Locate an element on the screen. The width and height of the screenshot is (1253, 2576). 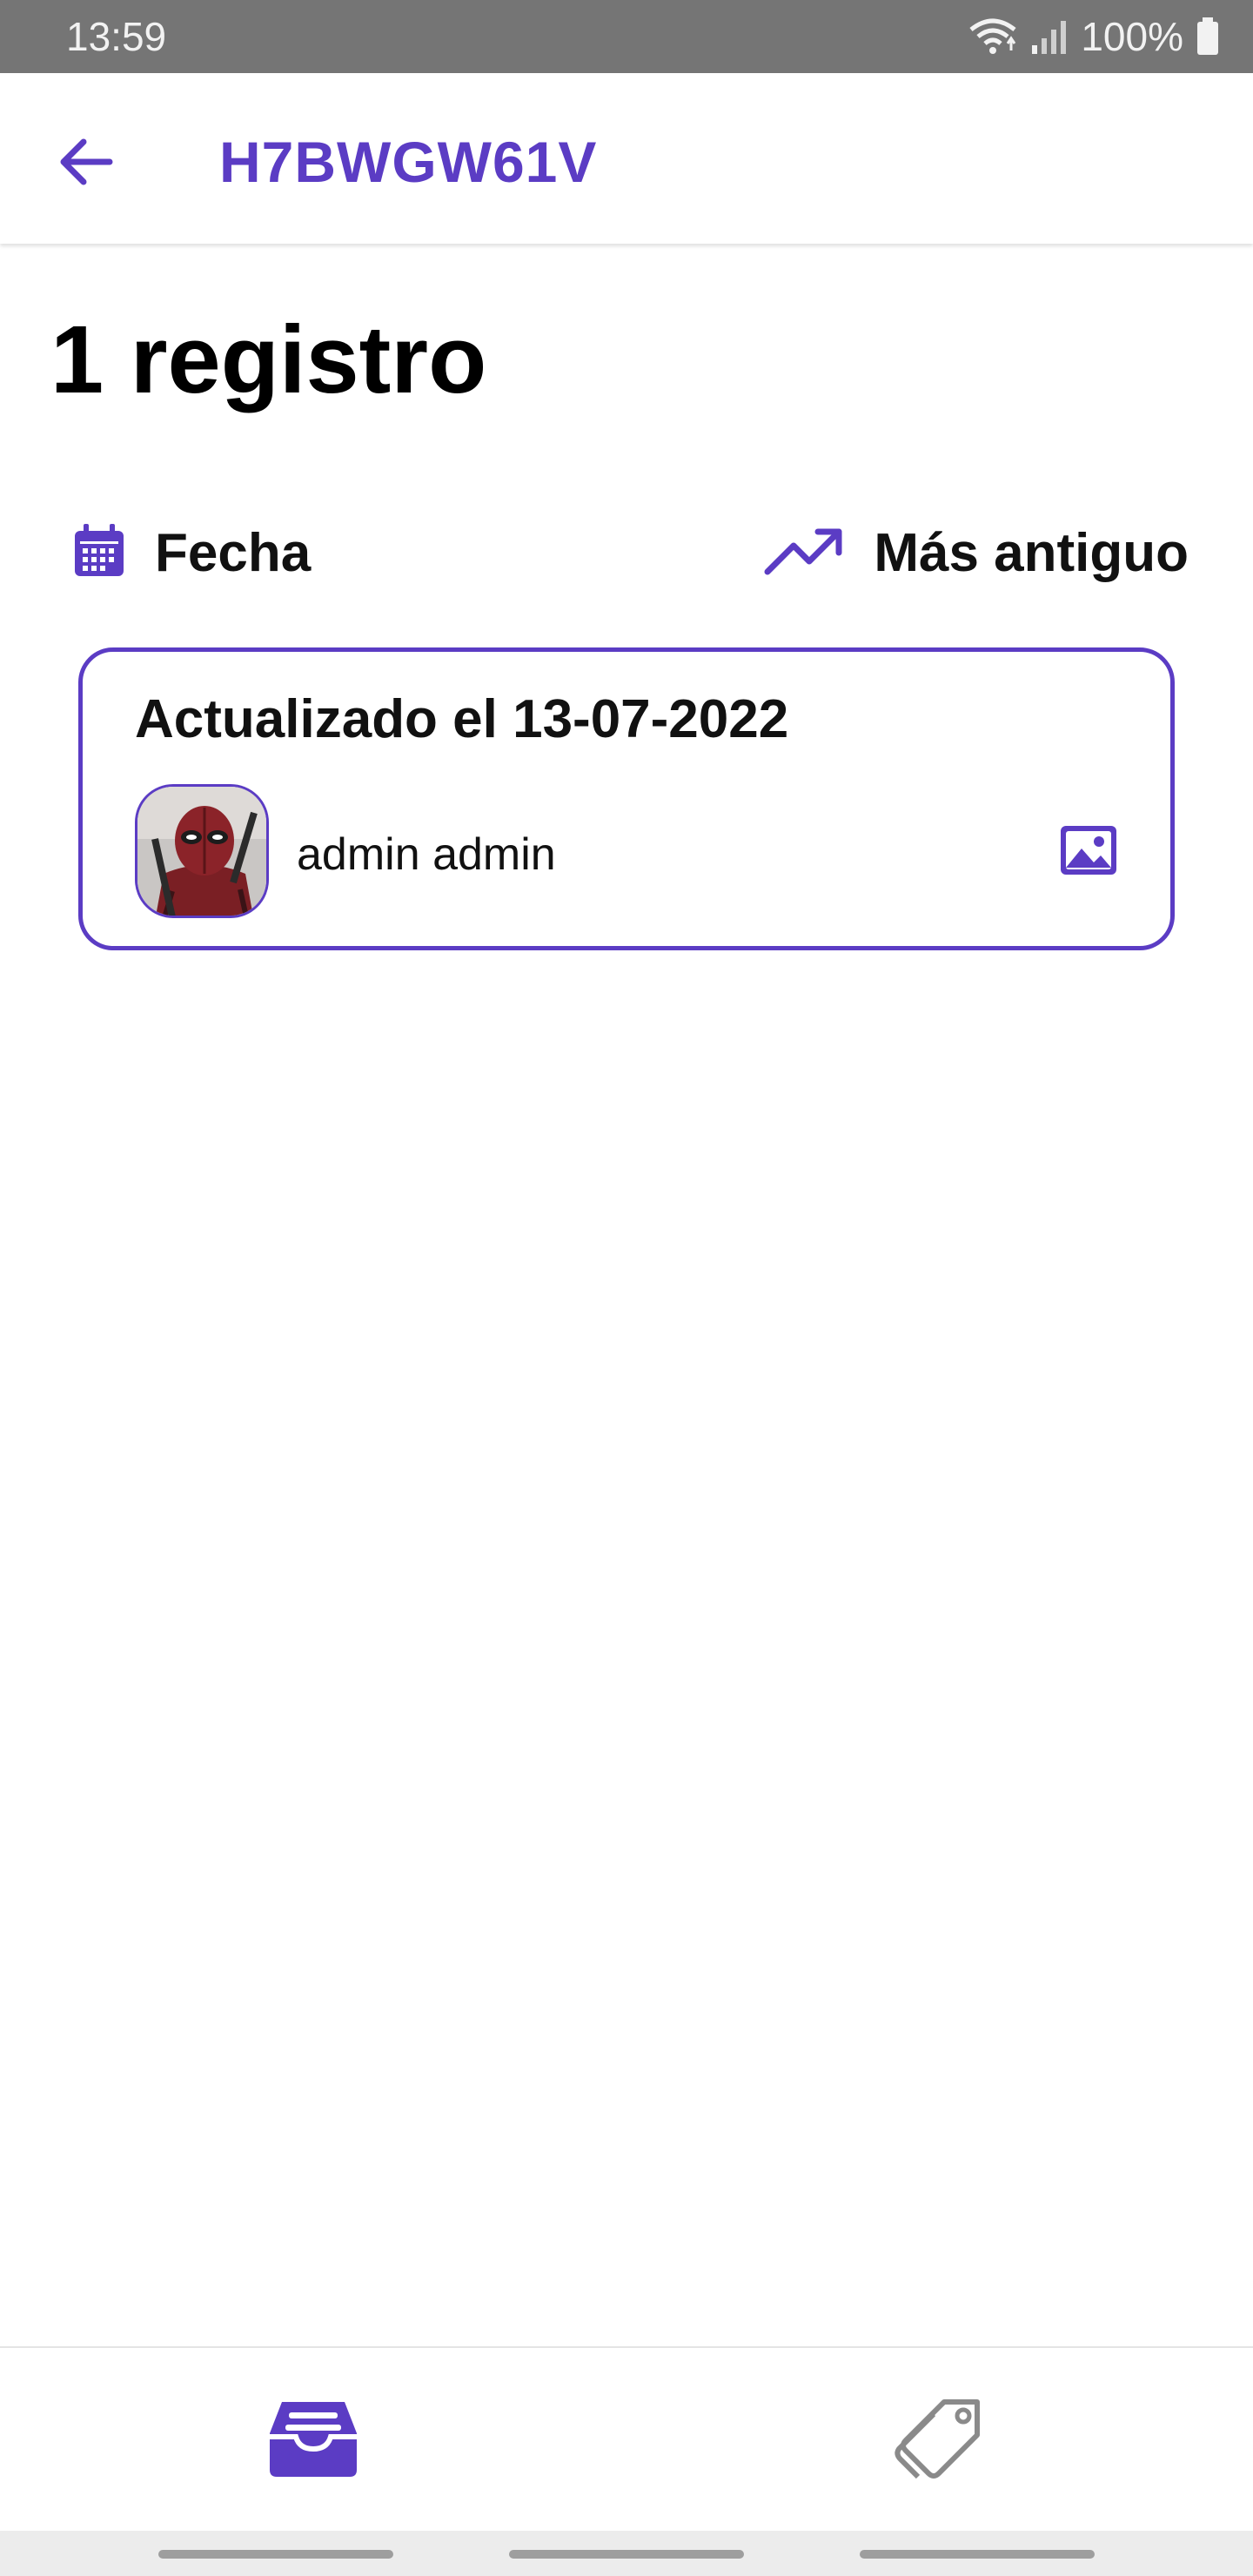
system-gesture-bar is located at coordinates (626, 2554).